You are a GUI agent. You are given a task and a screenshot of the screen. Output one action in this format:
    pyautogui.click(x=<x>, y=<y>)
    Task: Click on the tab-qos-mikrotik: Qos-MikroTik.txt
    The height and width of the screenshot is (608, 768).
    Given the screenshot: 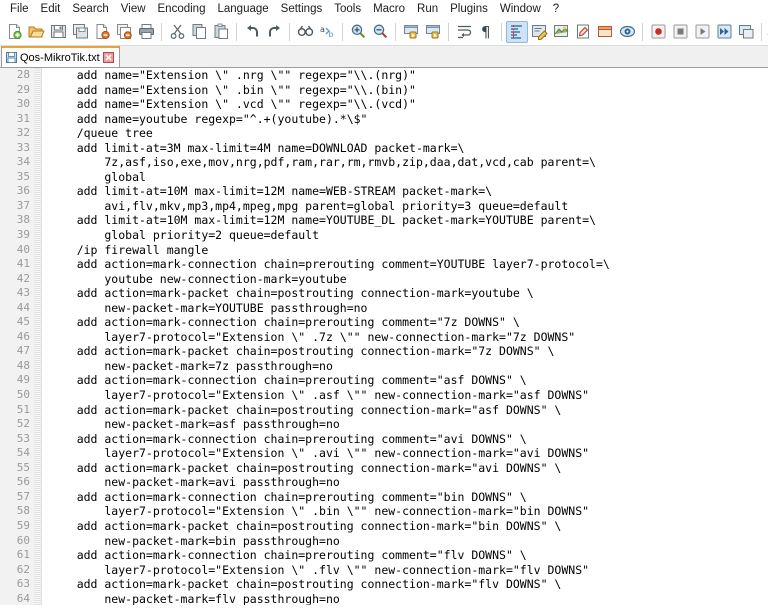 What is the action you would take?
    pyautogui.click(x=60, y=56)
    